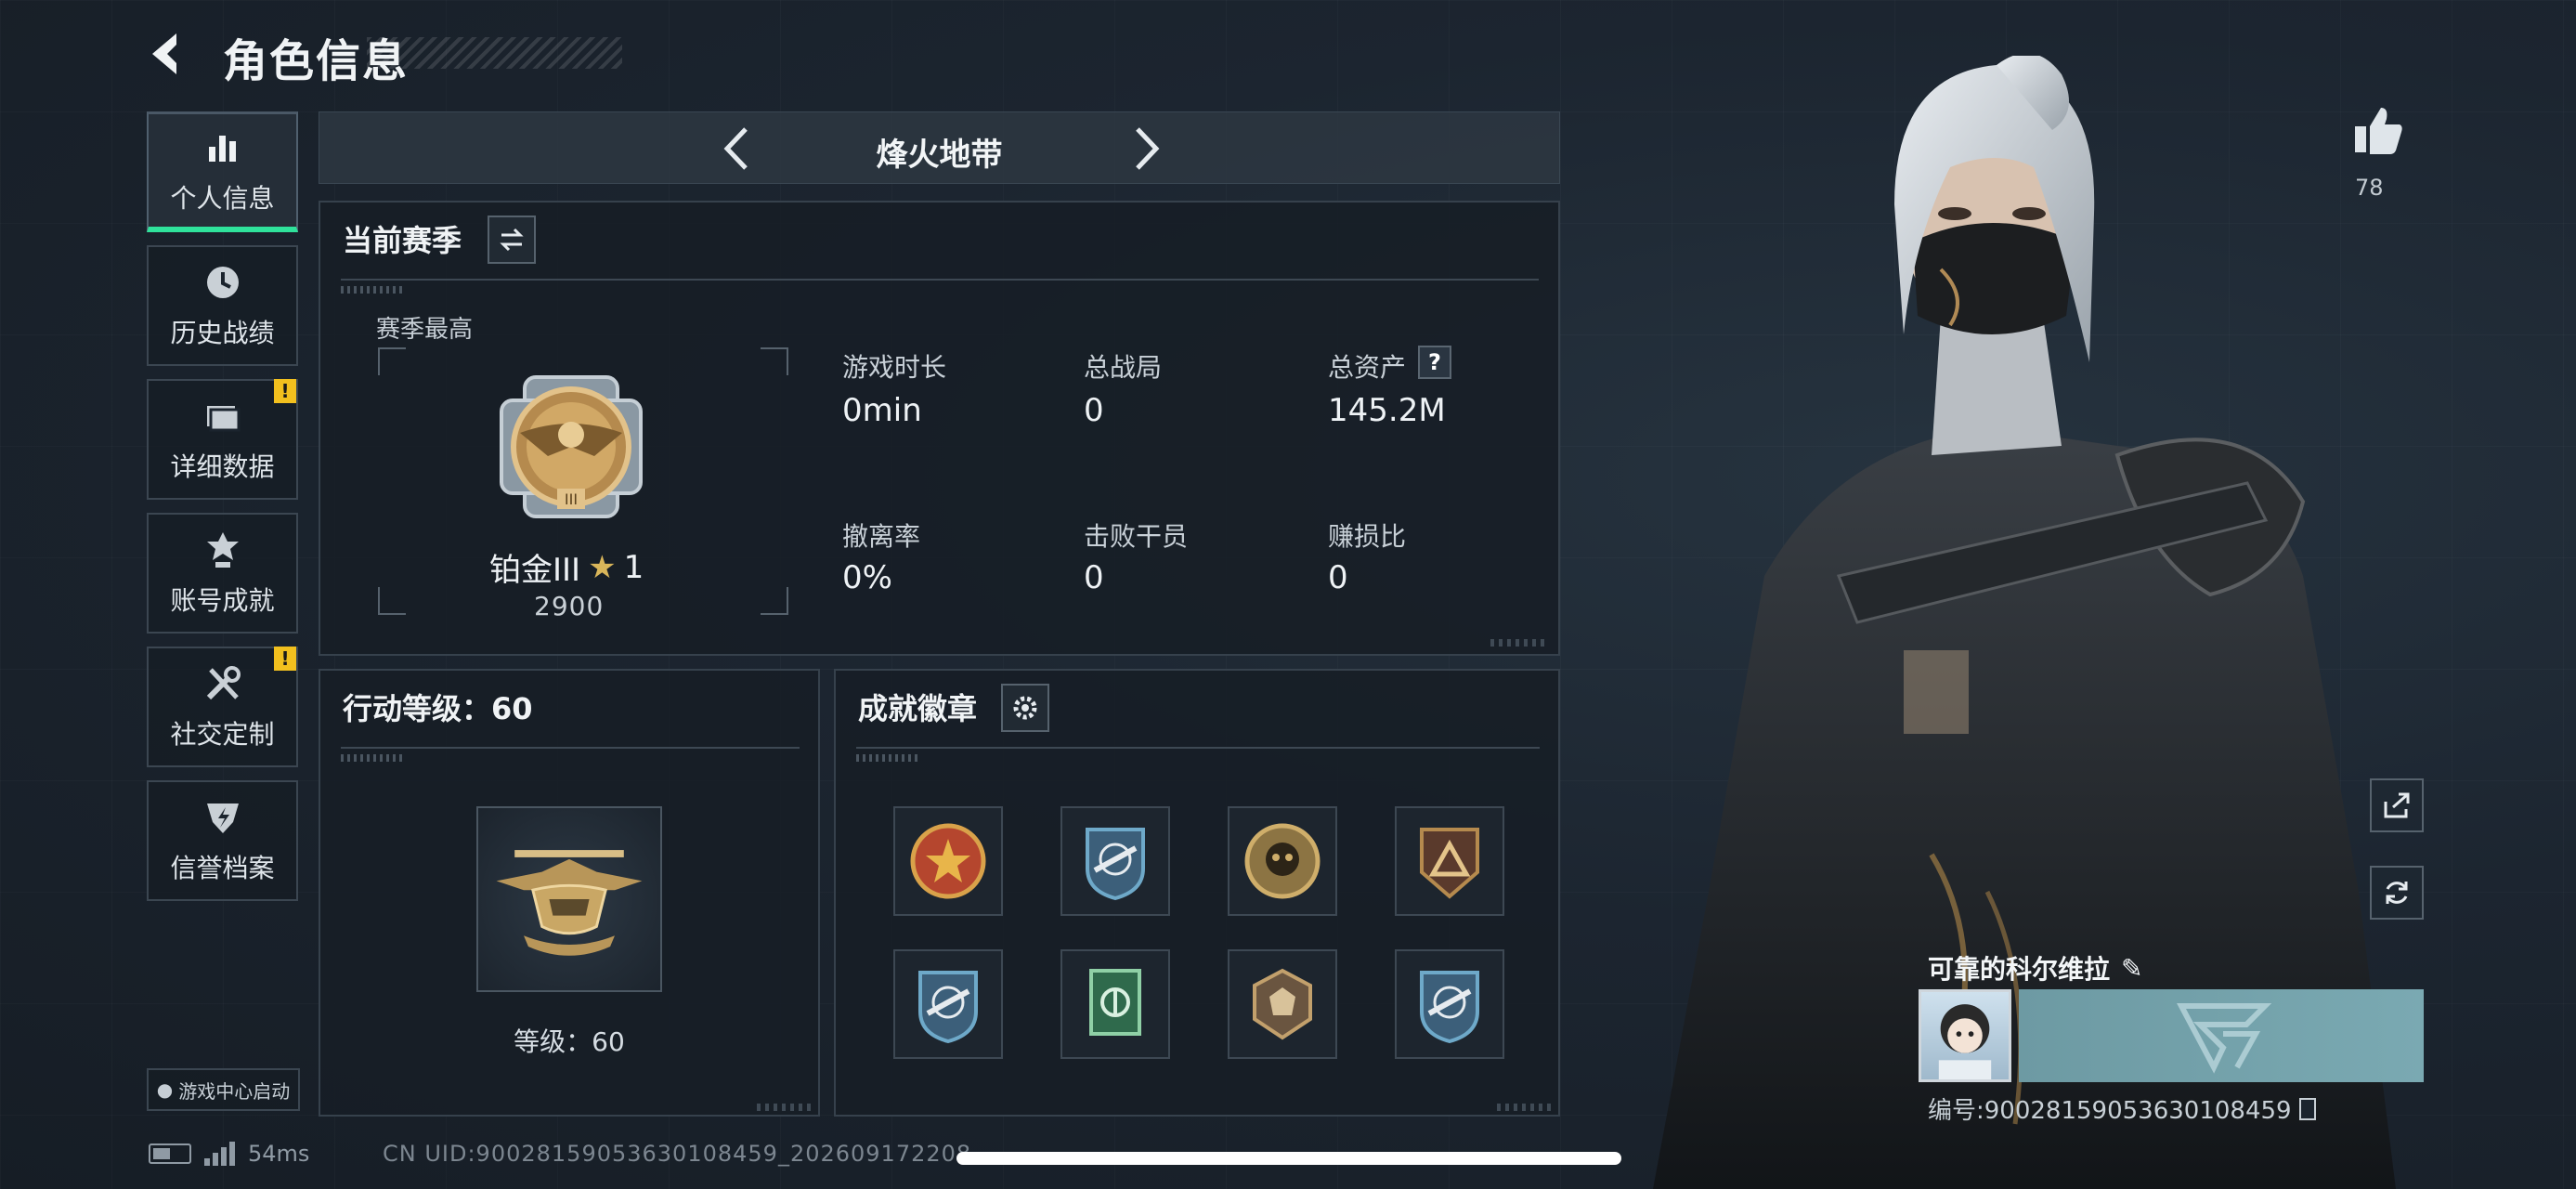 Image resolution: width=2576 pixels, height=1189 pixels. What do you see at coordinates (1449, 863) in the screenshot?
I see `triangle-badge-icon` at bounding box center [1449, 863].